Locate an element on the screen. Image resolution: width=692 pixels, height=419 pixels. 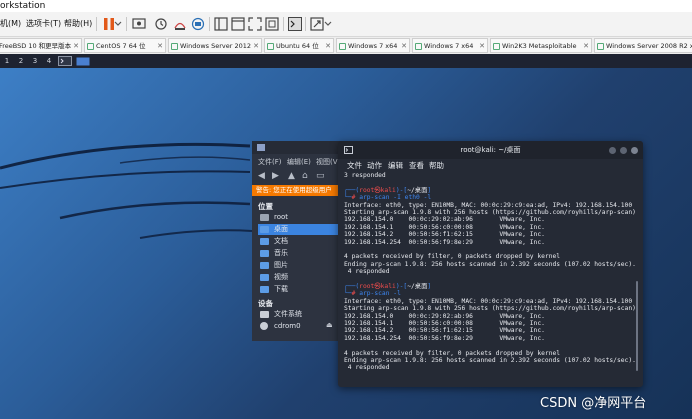
tab-ubuntu: Ubuntu 64 位 ✕ is located at coordinates (299, 45).